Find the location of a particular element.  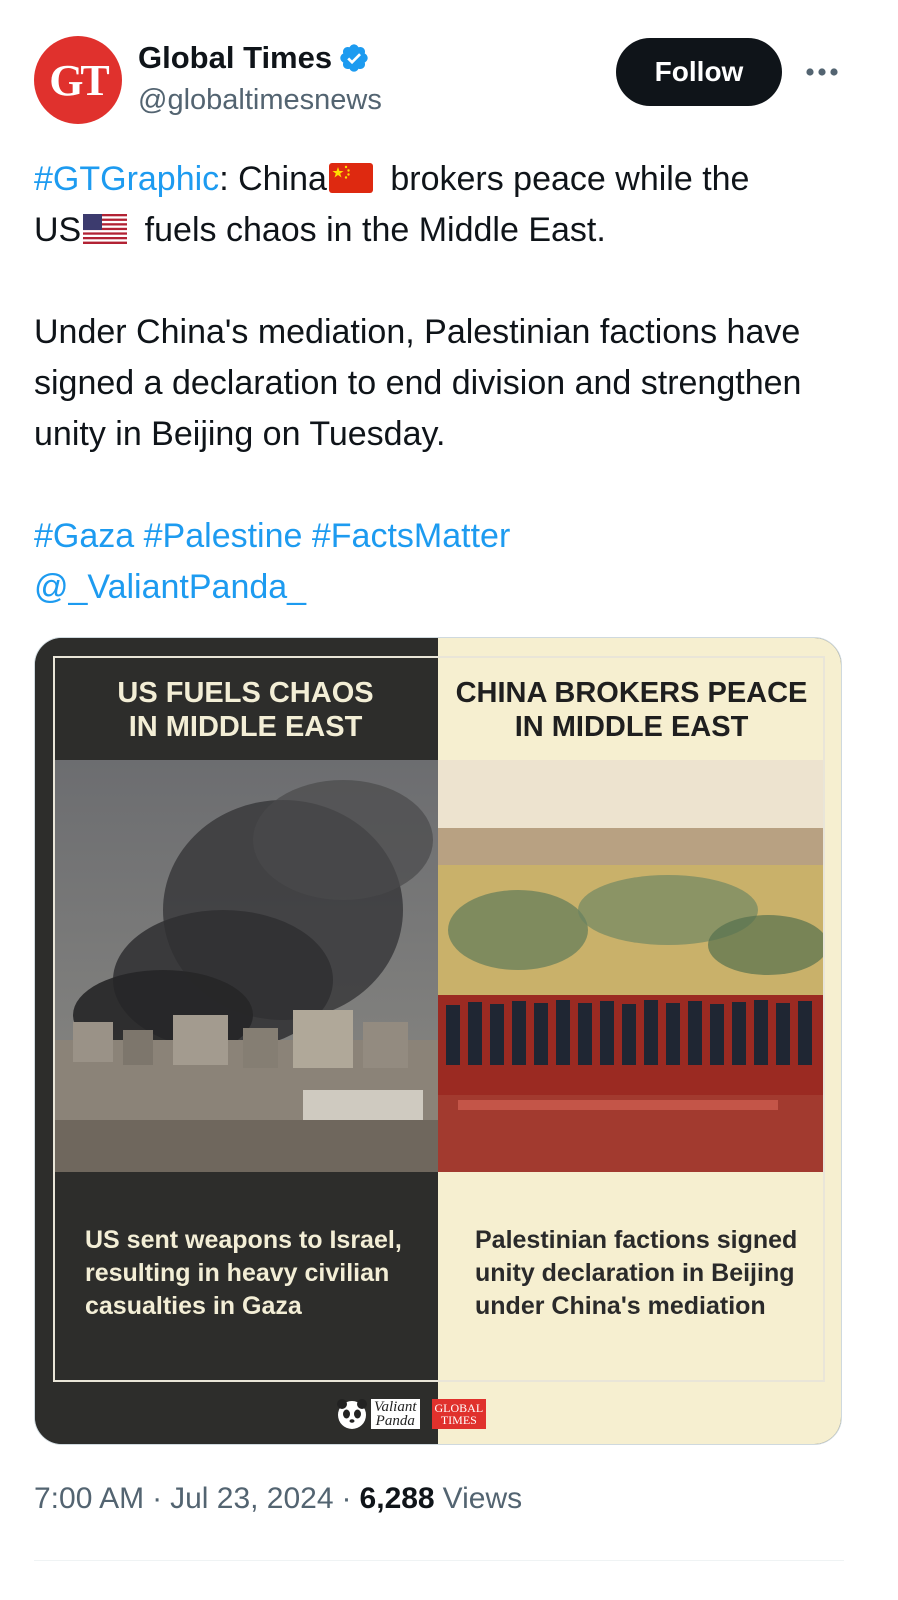

author-name-row: Global Times is located at coordinates (254, 58).